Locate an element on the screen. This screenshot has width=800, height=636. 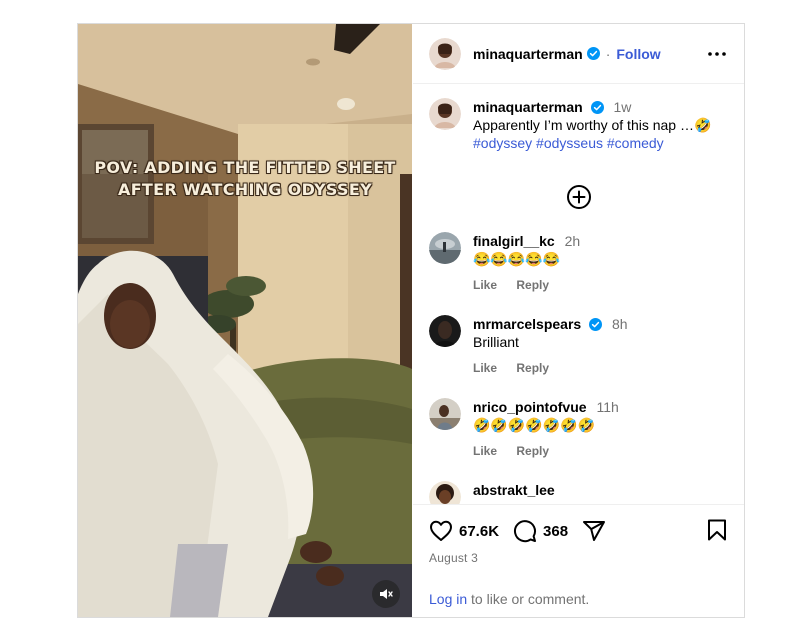
comment-item: abstrakt_lee is located at coordinates (579, 492).